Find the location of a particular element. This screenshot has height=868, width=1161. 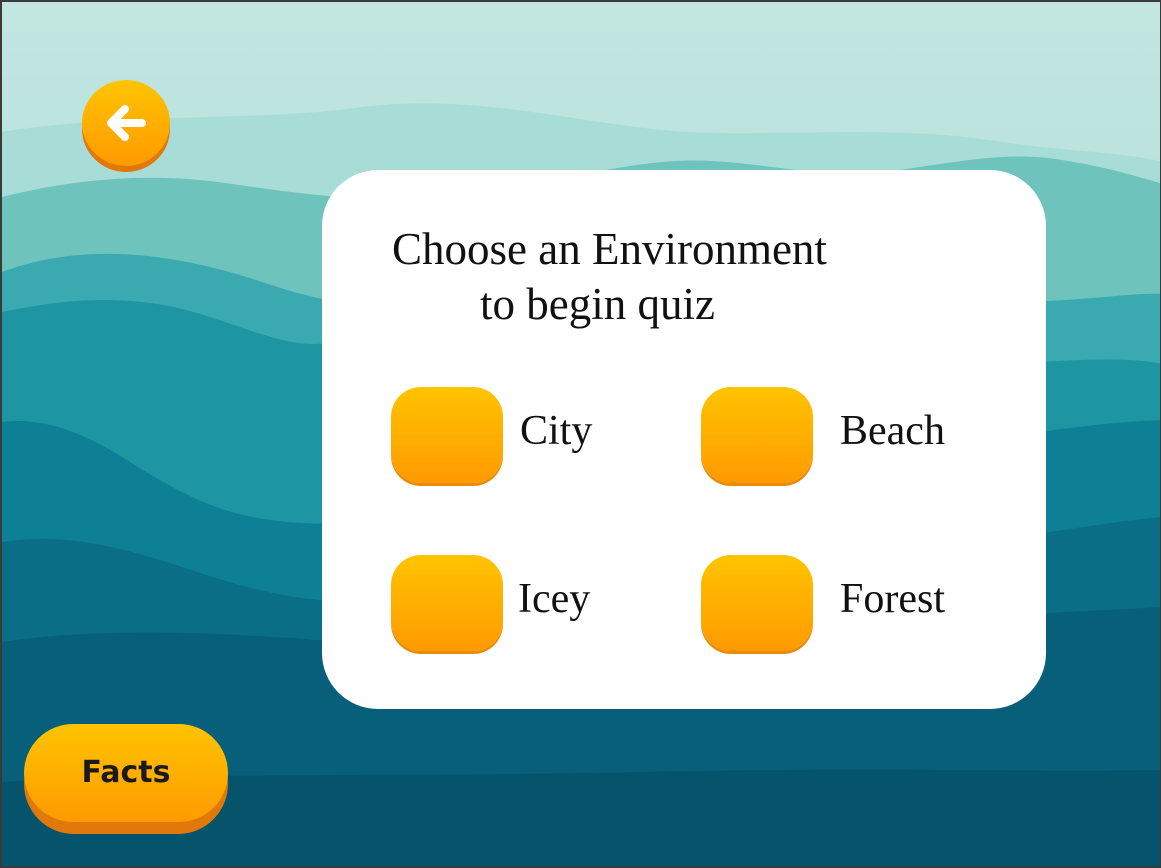

card-title-line1: Choose an Environment is located at coordinates (609, 249).